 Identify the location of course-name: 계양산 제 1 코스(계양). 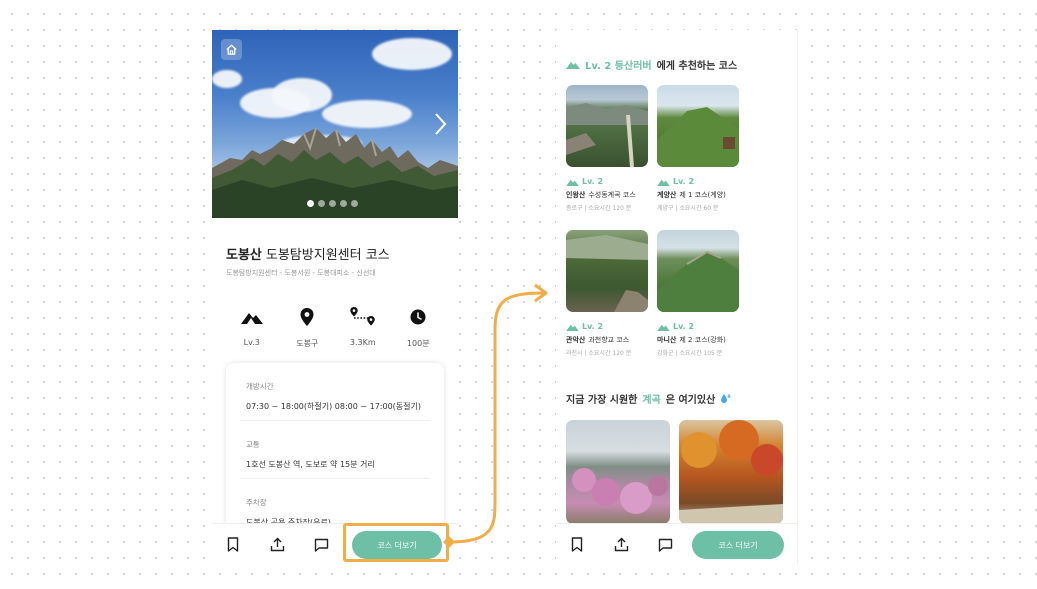
(698, 195).